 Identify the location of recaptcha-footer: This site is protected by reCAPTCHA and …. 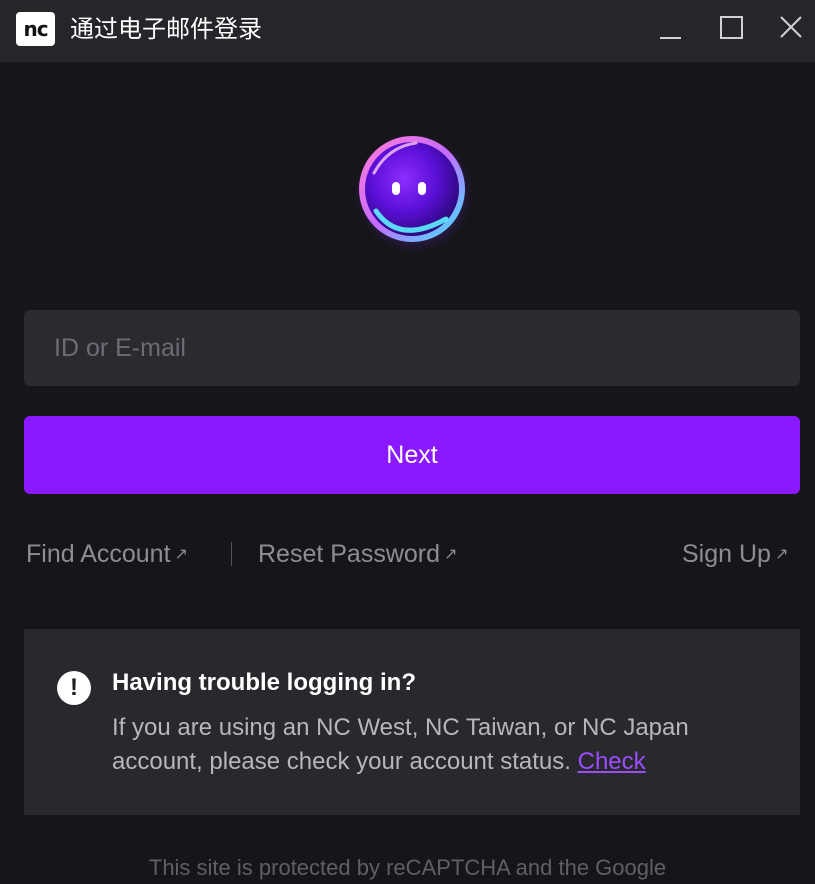
(407, 867).